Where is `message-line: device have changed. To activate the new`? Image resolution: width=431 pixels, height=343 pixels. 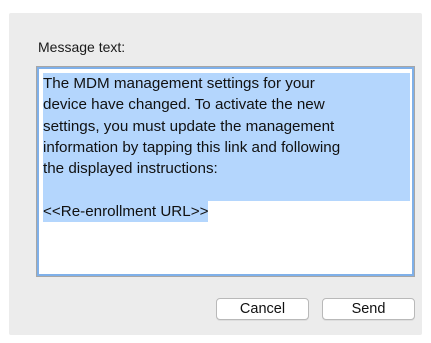
message-line: device have changed. To activate the new is located at coordinates (226, 105).